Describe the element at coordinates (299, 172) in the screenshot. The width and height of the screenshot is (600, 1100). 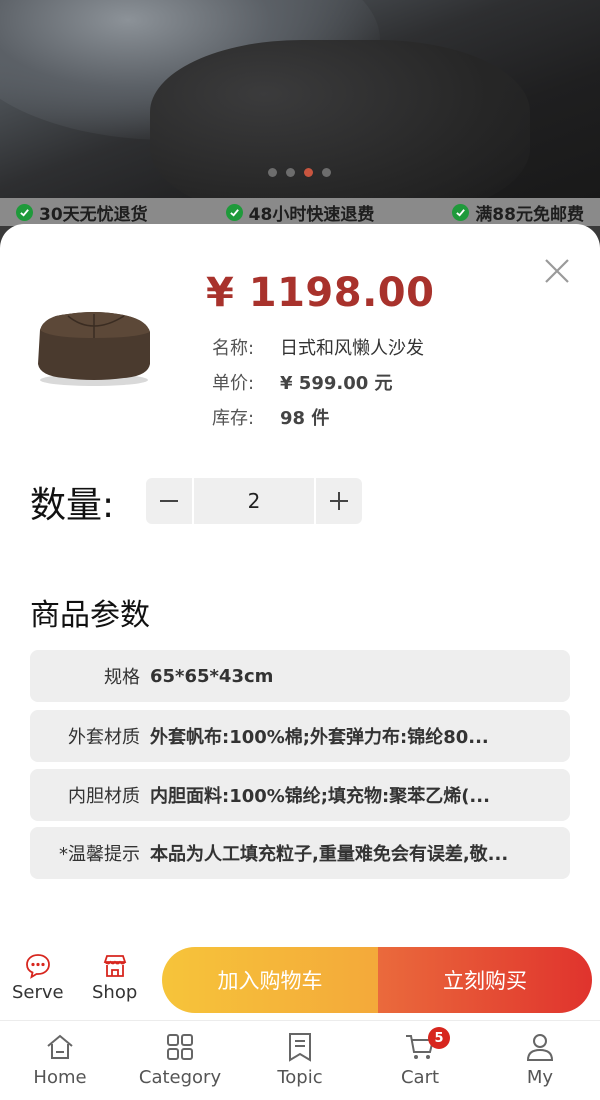
I see `carousel-dots` at that location.